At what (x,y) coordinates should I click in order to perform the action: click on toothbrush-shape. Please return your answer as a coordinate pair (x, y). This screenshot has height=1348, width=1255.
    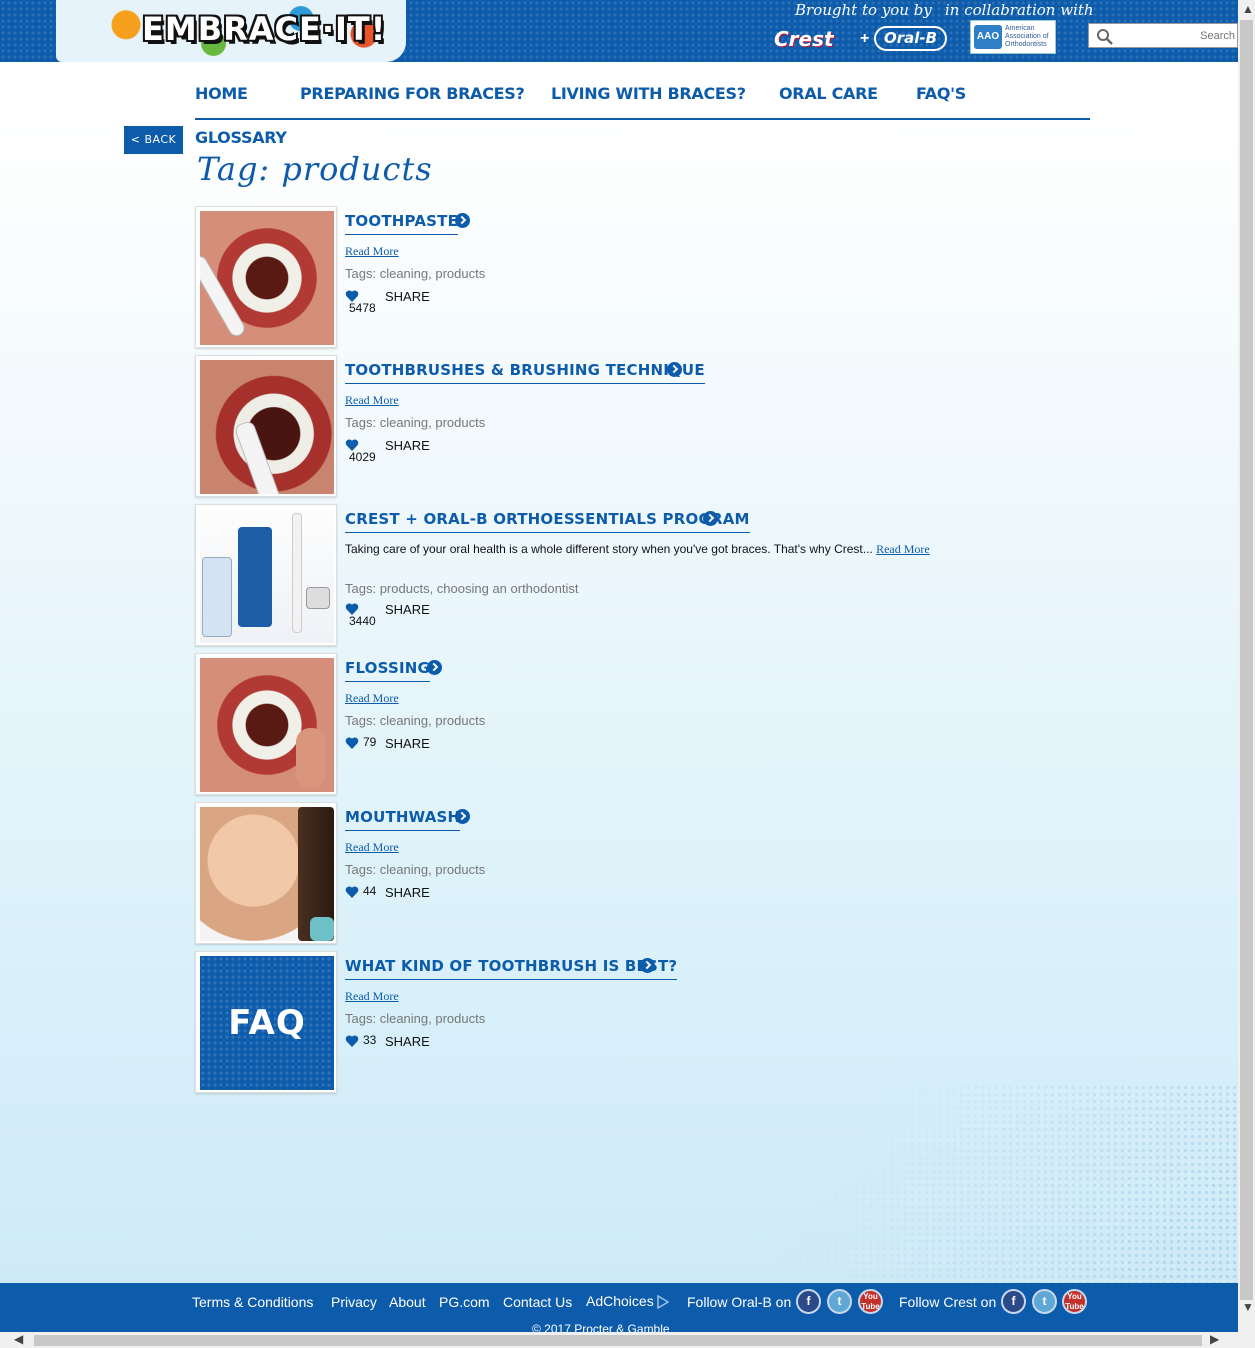
    Looking at the image, I should click on (260, 456).